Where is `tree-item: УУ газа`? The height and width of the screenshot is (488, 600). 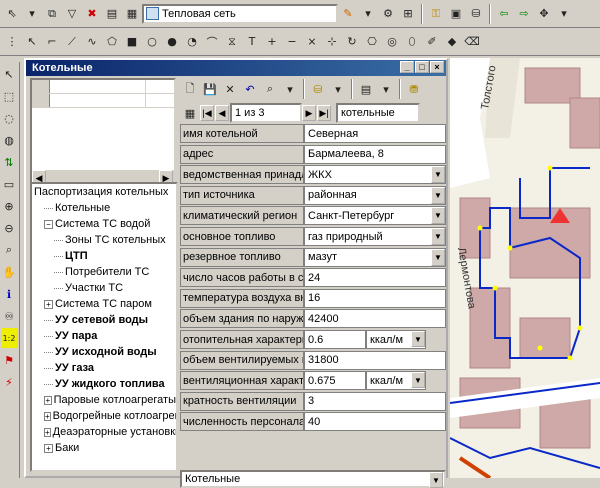 tree-item: УУ газа is located at coordinates (104, 368).